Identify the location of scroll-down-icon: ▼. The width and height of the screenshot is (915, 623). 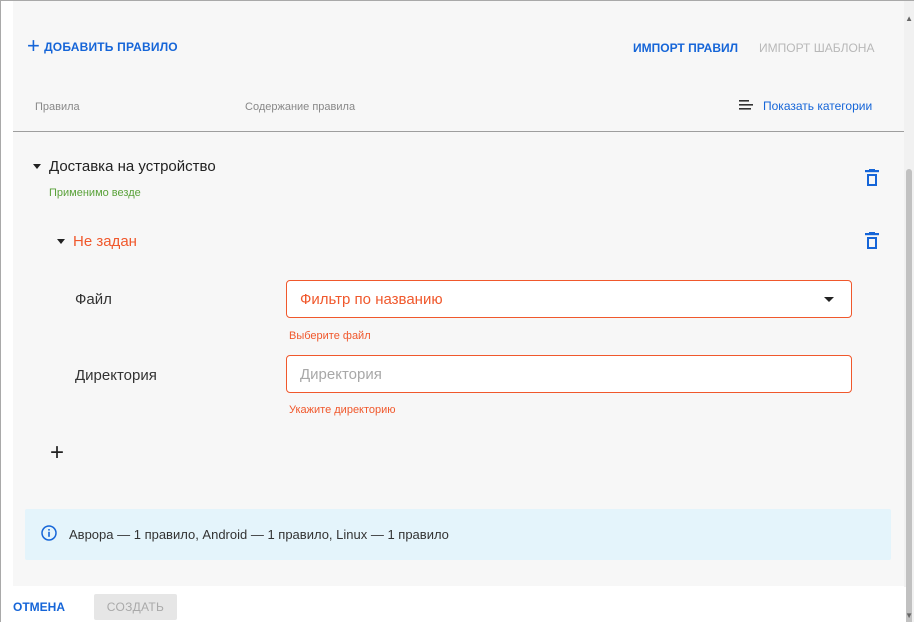
(909, 616).